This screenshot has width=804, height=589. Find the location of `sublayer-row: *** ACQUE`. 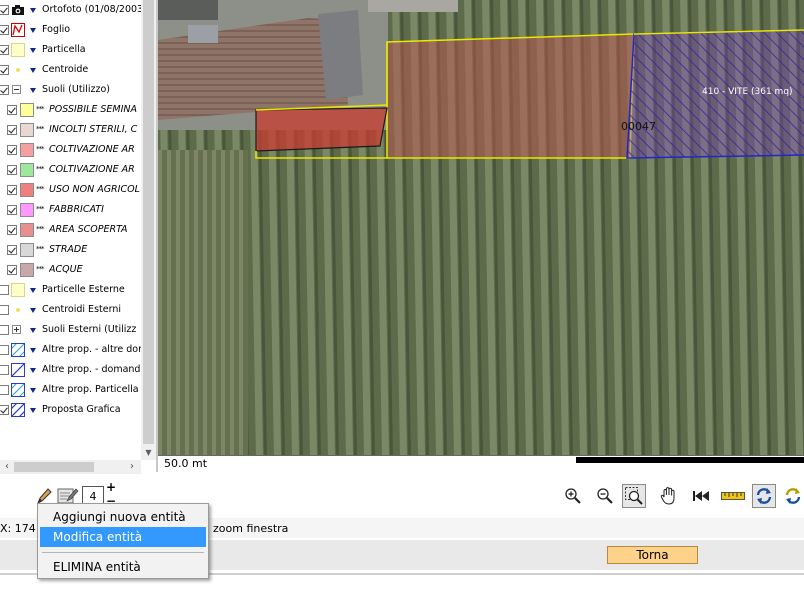

sublayer-row: *** ACQUE is located at coordinates (70, 270).